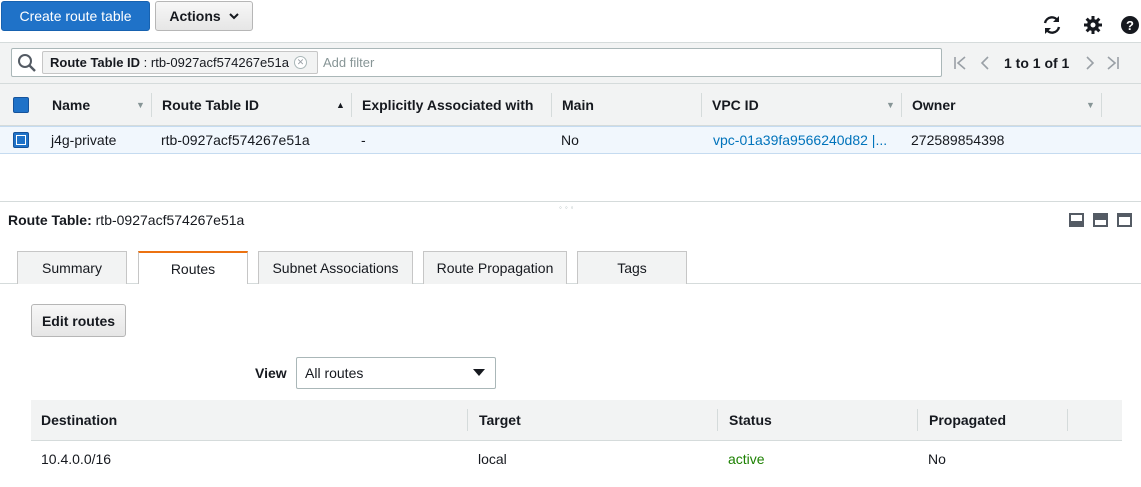  I want to click on filter-token-value: rtb-0927acf574267e51a, so click(219, 62).